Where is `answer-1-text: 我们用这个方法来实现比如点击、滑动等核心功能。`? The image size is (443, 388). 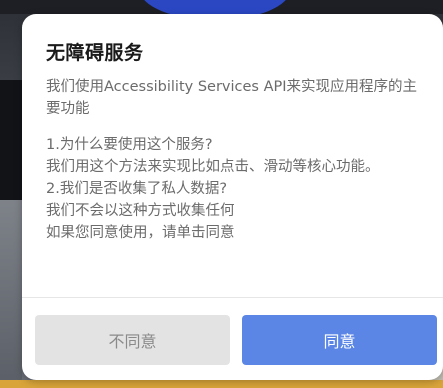 answer-1-text: 我们用这个方法来实现比如点击、滑动等核心功能。 is located at coordinates (213, 167).